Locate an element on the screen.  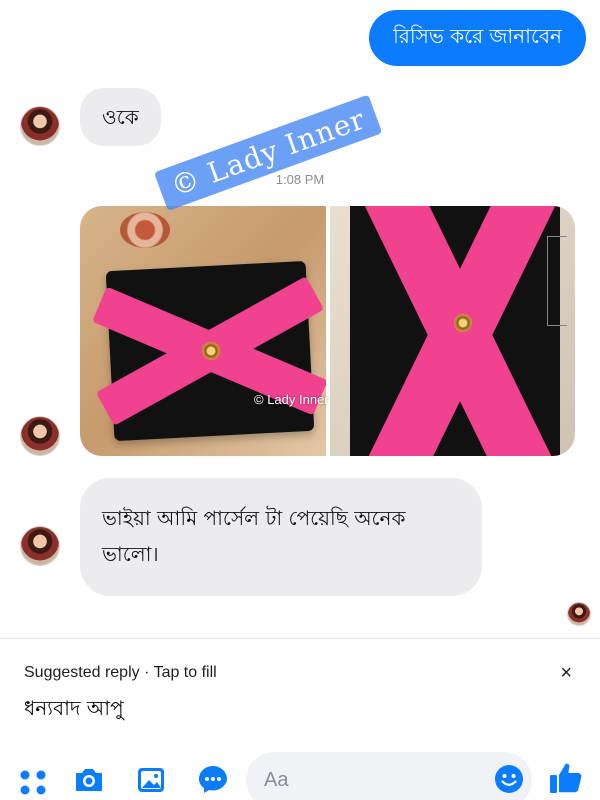
divider is located at coordinates (300, 638).